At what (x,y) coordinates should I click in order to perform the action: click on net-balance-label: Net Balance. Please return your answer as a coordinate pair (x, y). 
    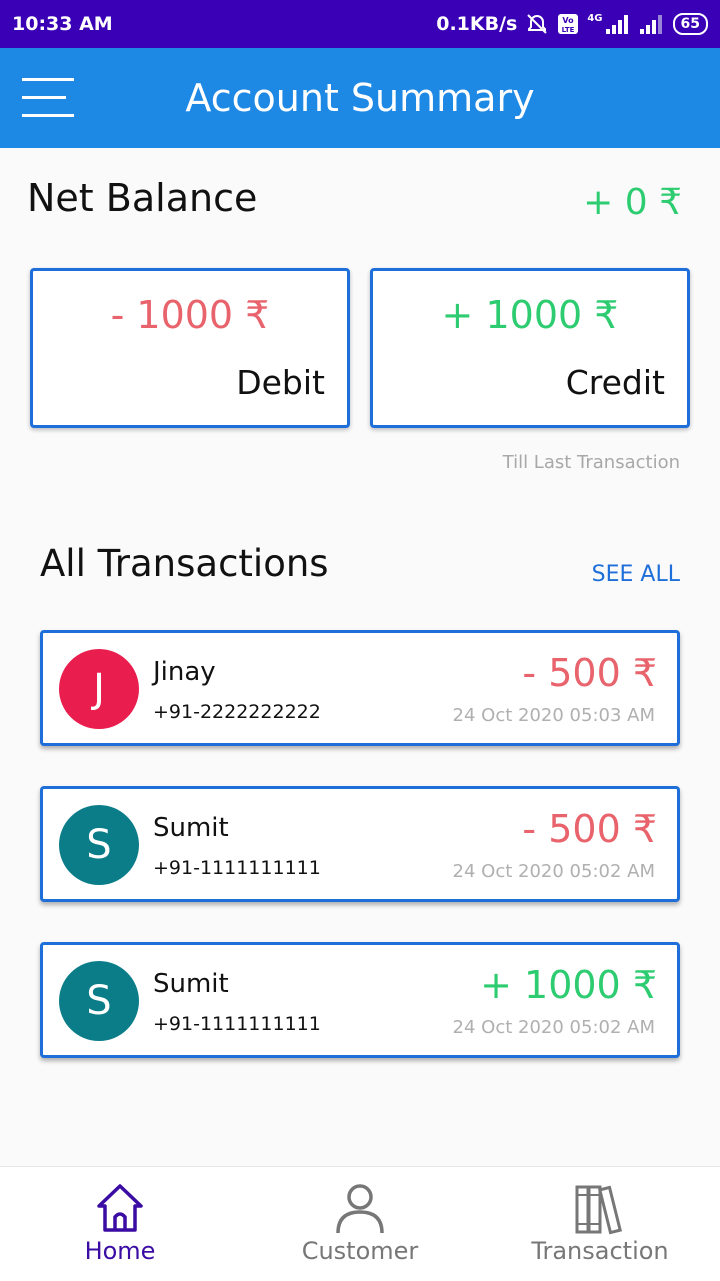
    Looking at the image, I should click on (142, 198).